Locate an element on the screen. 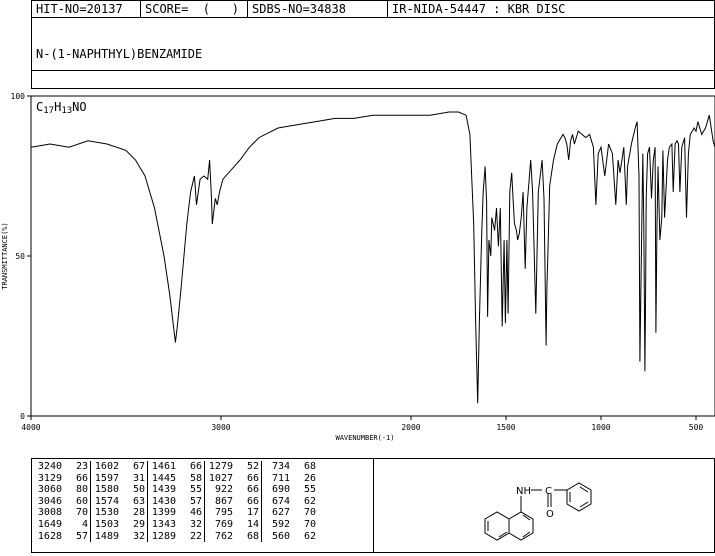 This screenshot has height=556, width=715. table-row: 3129 66 1597 31 1445 58 1027 66 711 26 is located at coordinates (176, 478).